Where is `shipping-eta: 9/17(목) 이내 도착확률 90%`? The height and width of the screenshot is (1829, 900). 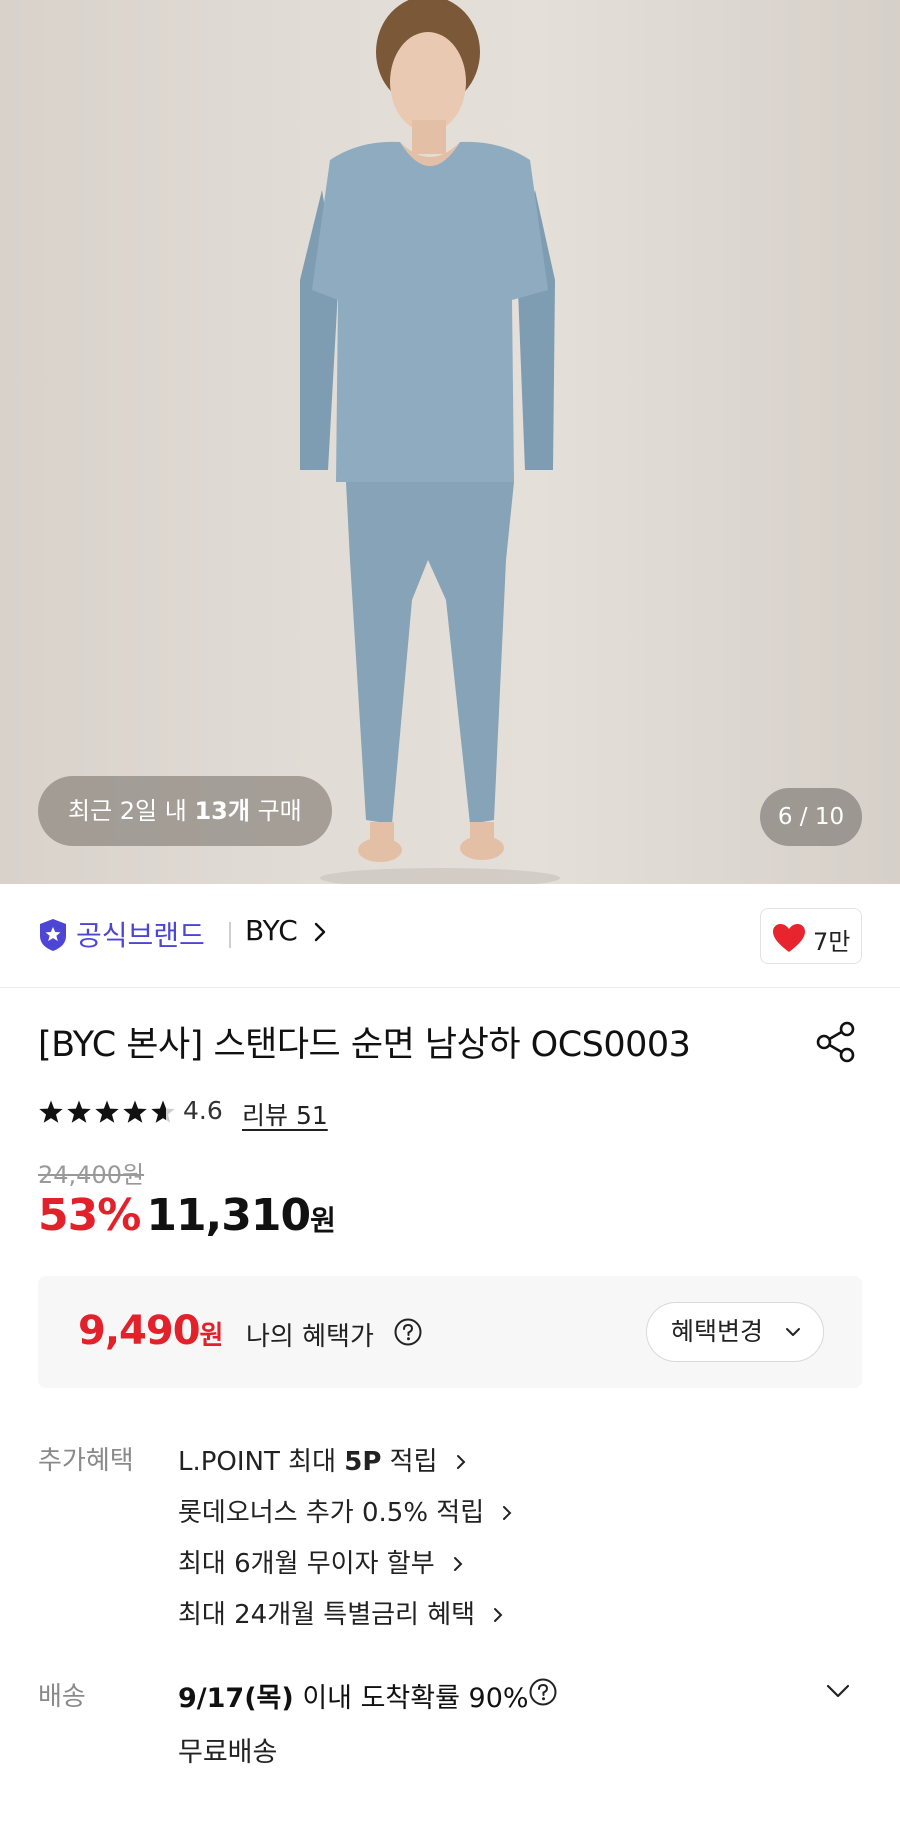
shipping-eta: 9/17(목) 이내 도착확률 90% is located at coordinates (353, 1695).